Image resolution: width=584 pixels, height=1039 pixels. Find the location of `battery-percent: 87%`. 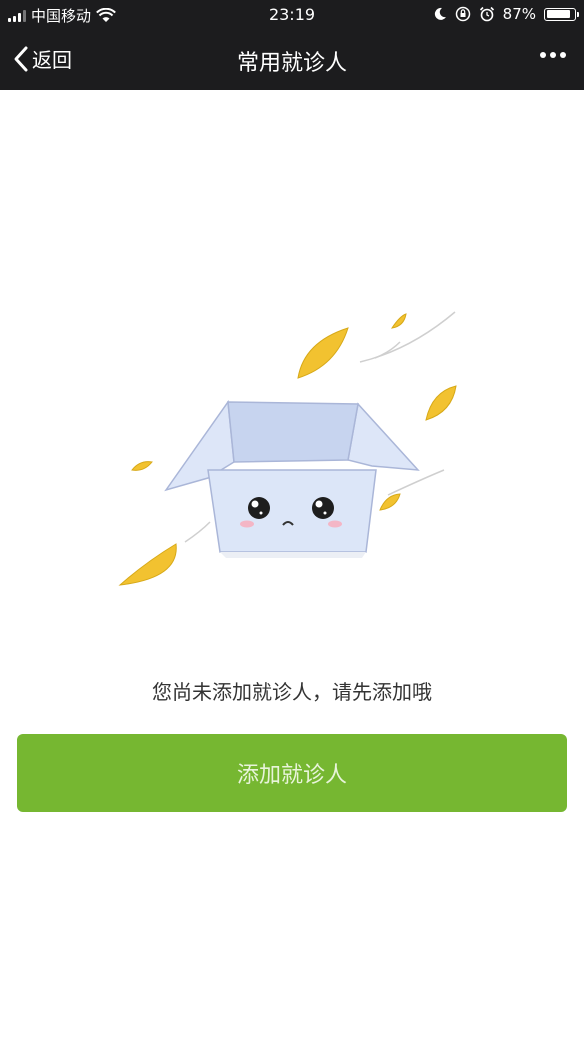

battery-percent: 87% is located at coordinates (519, 14).